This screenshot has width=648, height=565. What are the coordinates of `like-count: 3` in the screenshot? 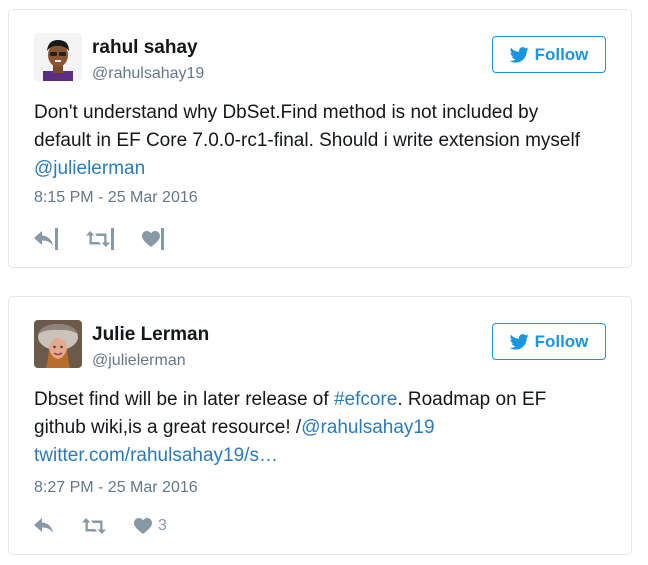 It's located at (162, 525).